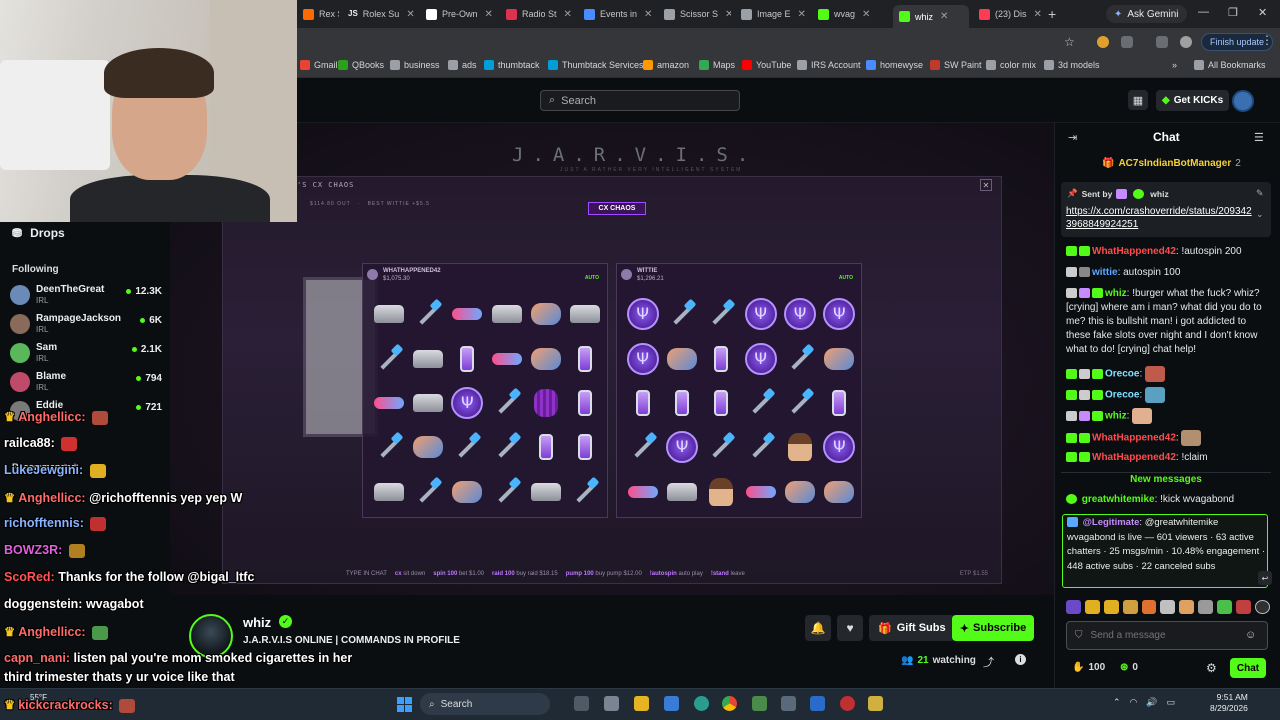  Describe the element at coordinates (1243, 101) in the screenshot. I see `user-avatar` at that location.